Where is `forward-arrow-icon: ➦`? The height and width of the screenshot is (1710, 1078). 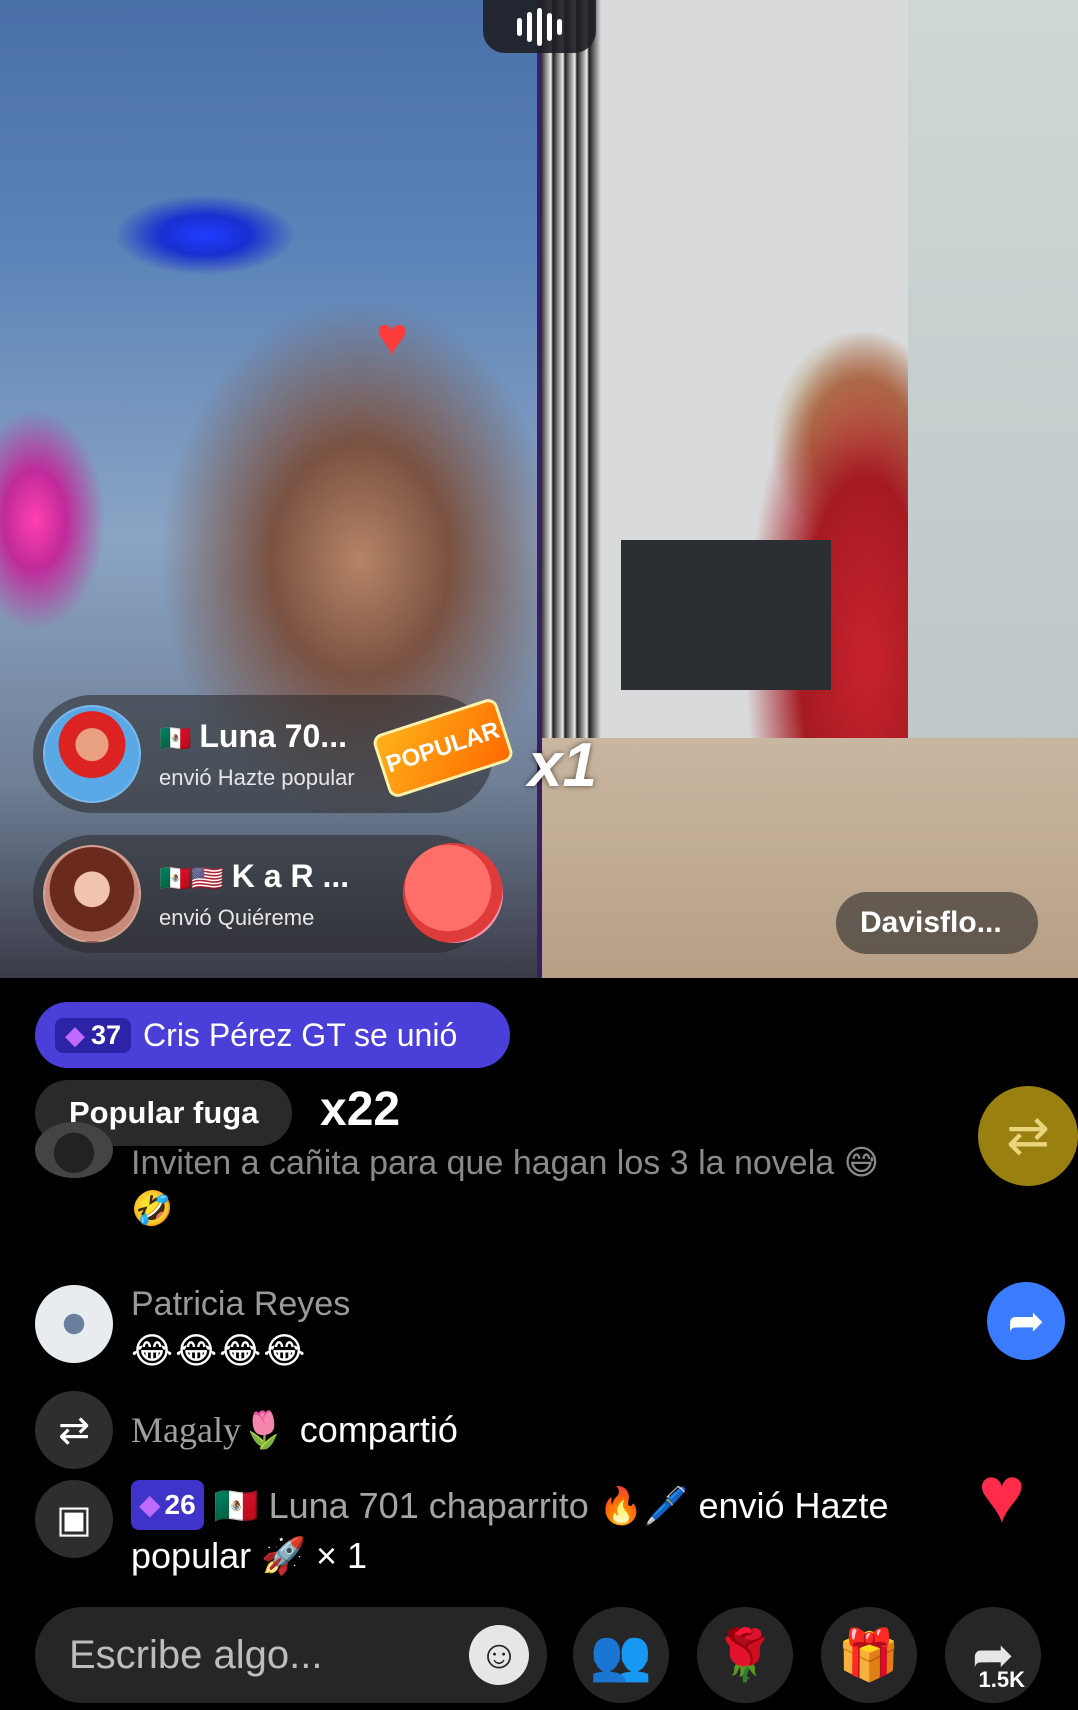 forward-arrow-icon: ➦ is located at coordinates (1026, 1321).